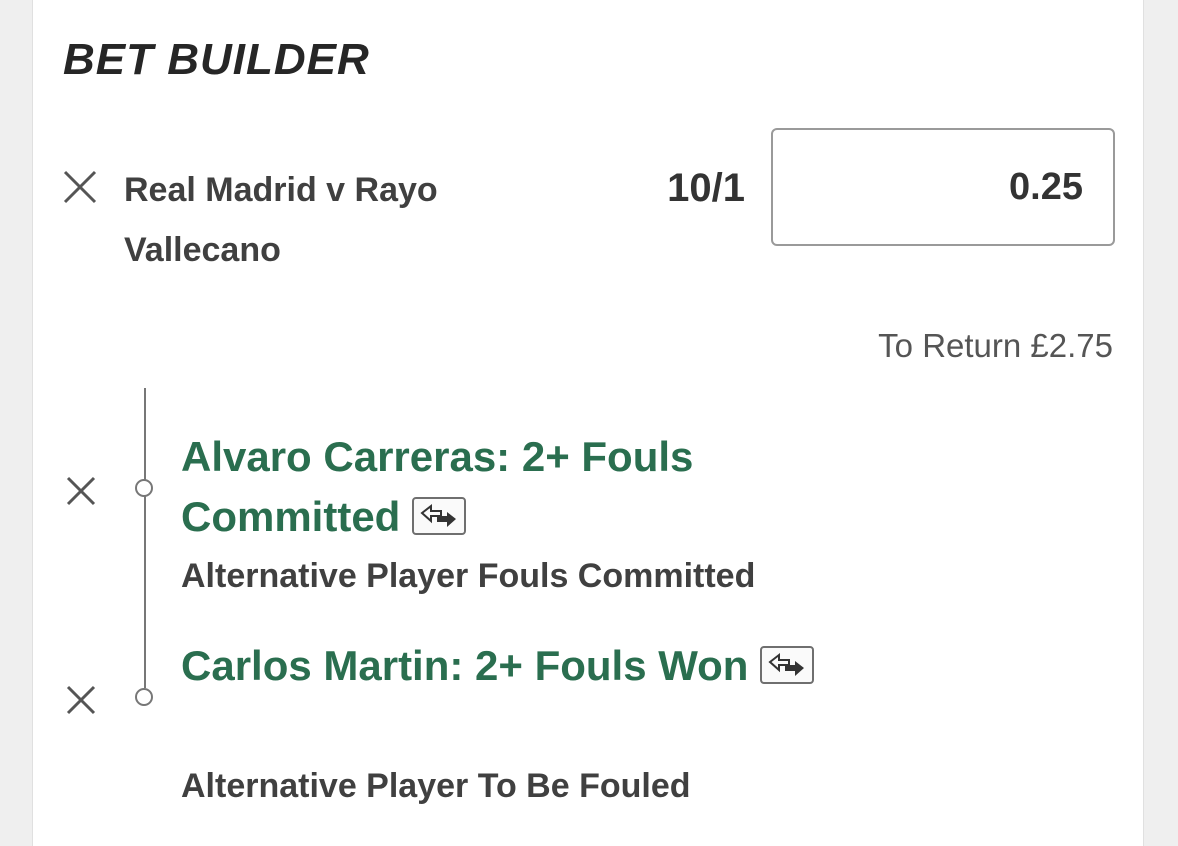  Describe the element at coordinates (145, 538) in the screenshot. I see `selection-timeline-line` at that location.